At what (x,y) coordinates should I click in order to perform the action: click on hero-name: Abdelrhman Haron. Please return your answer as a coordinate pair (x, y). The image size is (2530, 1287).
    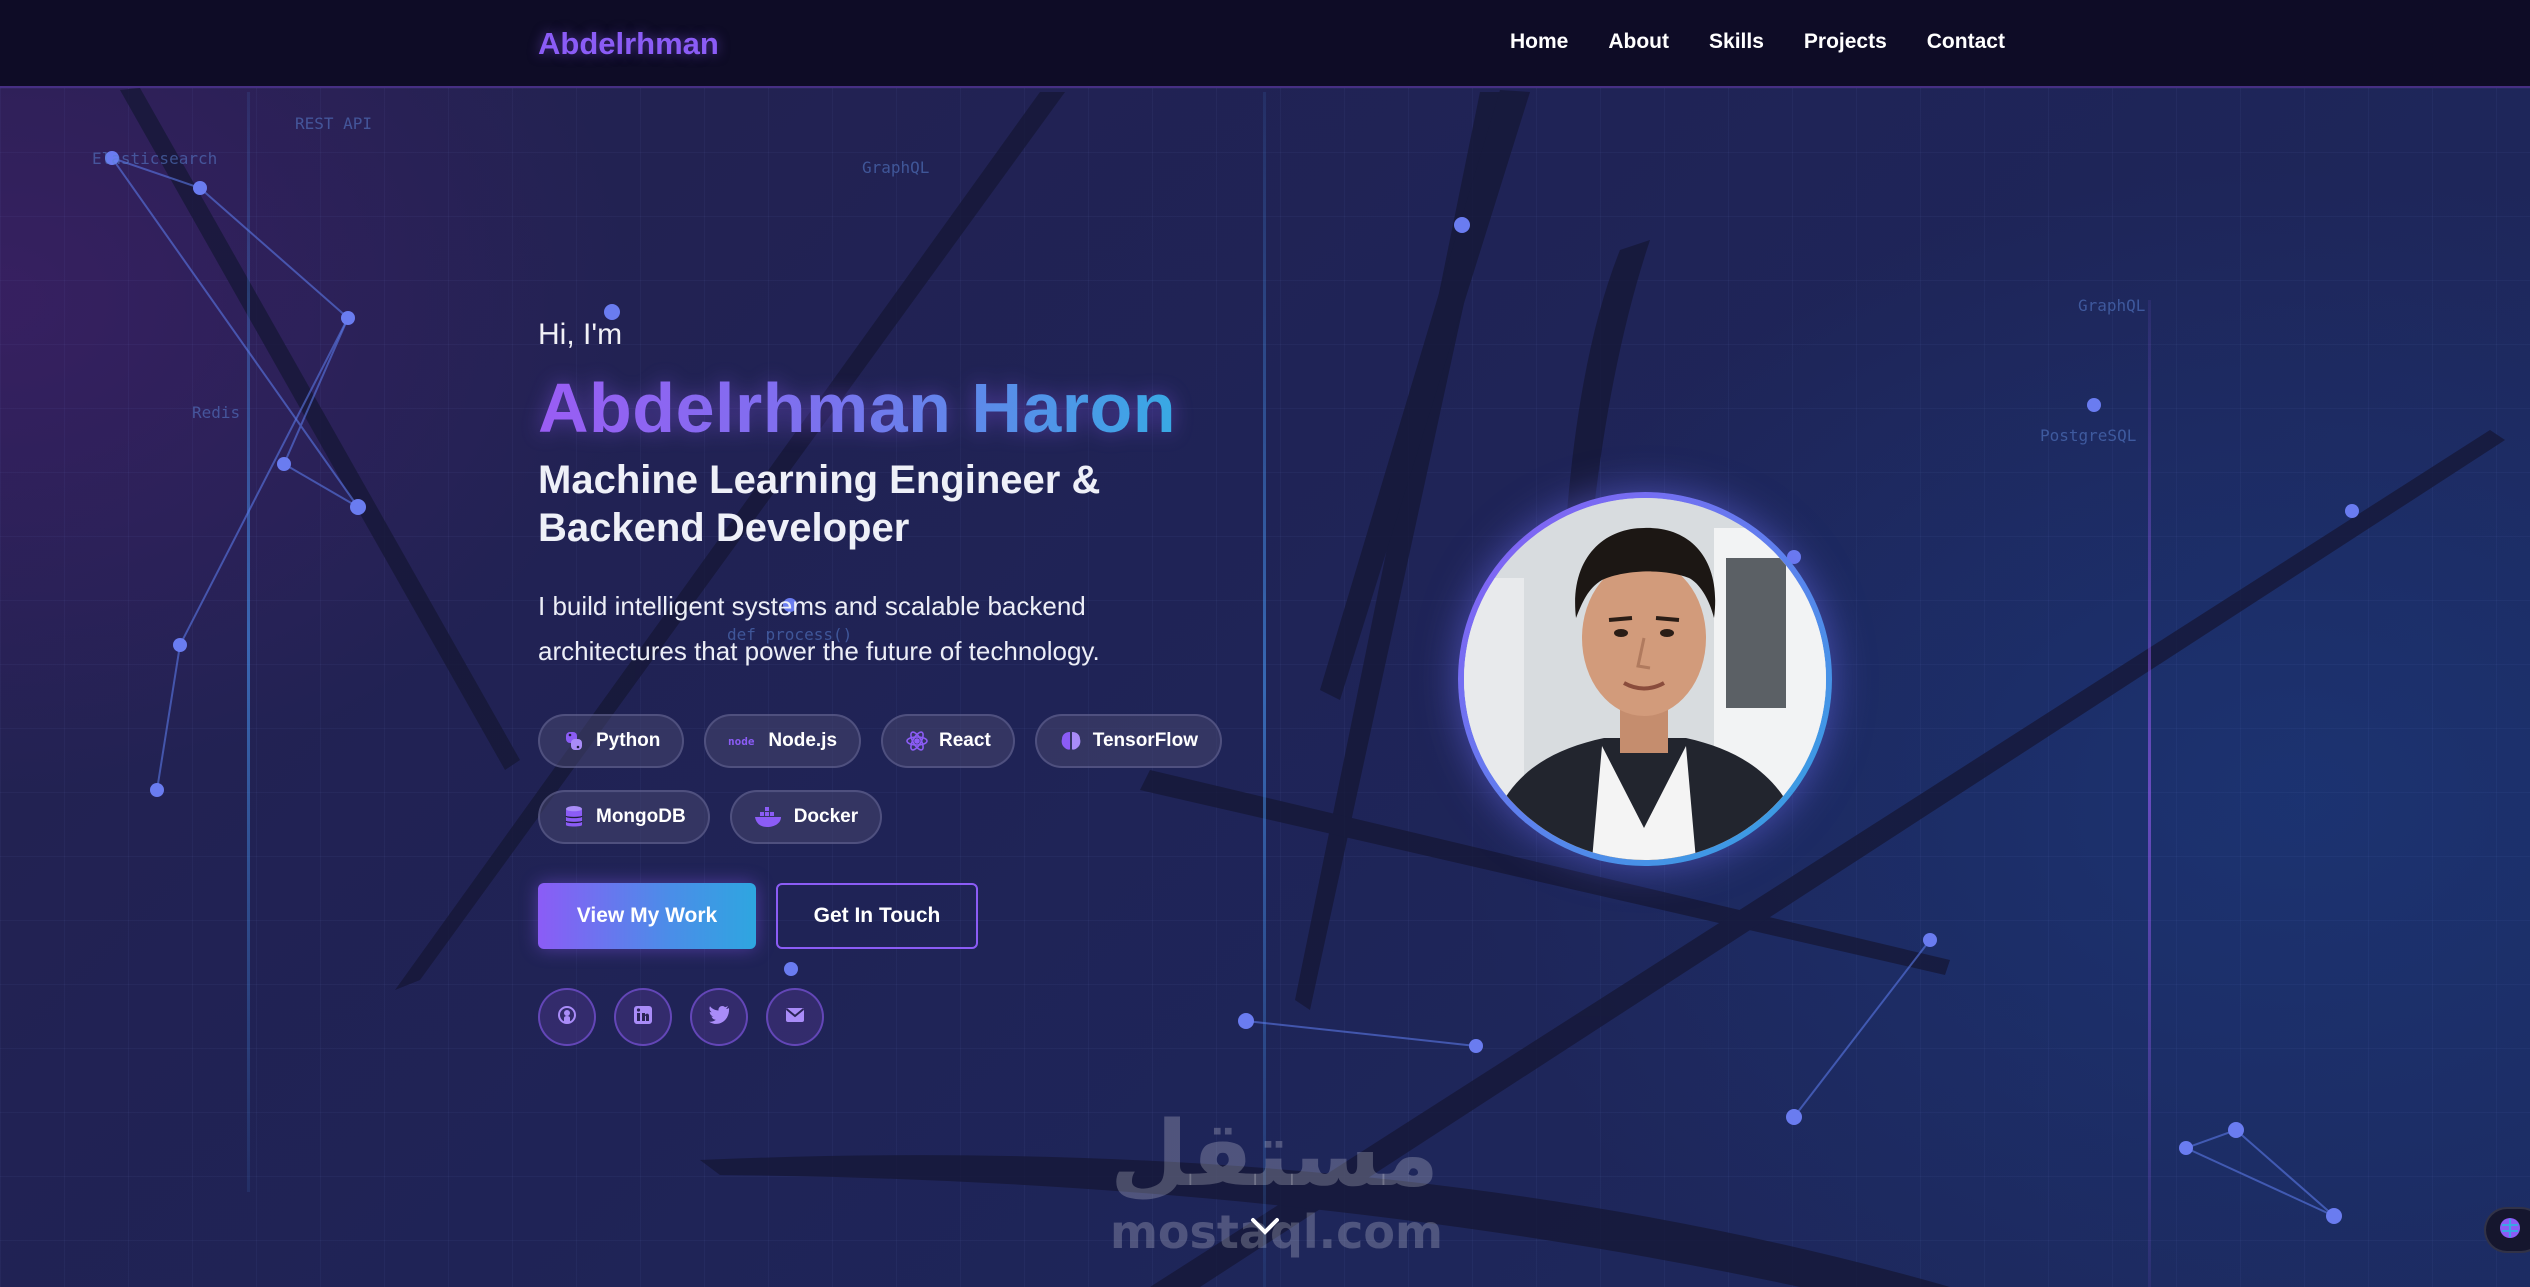
    Looking at the image, I should click on (857, 408).